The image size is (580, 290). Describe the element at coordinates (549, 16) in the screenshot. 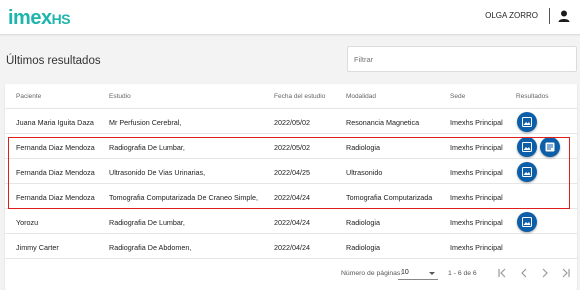

I see `divider` at that location.